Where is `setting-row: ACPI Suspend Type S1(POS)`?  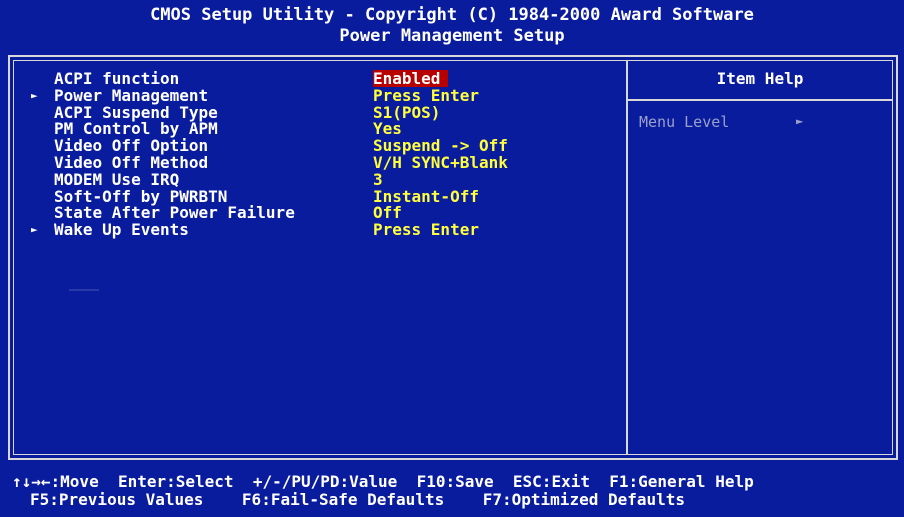
setting-row: ACPI Suspend Type S1(POS) is located at coordinates (320, 112).